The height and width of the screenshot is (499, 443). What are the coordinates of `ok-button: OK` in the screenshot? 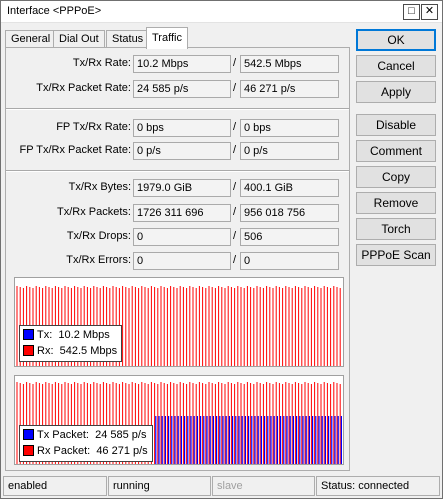 It's located at (396, 40).